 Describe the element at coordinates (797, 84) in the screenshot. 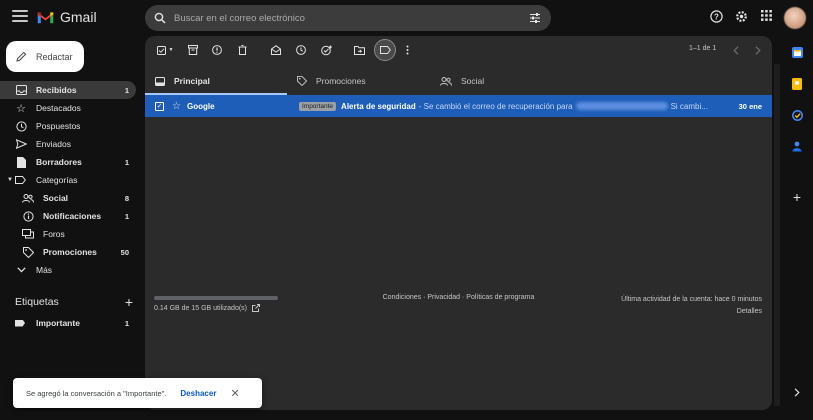

I see `keep-icon` at that location.